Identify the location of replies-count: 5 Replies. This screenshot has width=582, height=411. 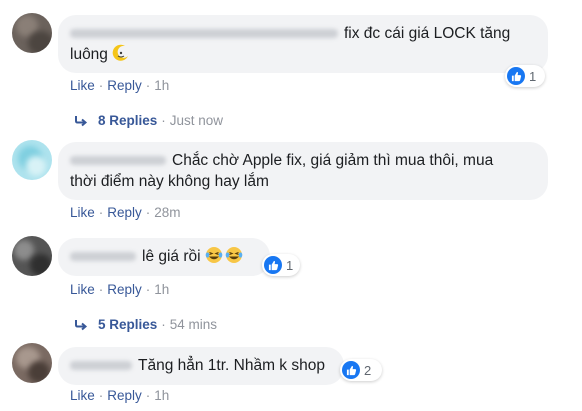
(127, 324).